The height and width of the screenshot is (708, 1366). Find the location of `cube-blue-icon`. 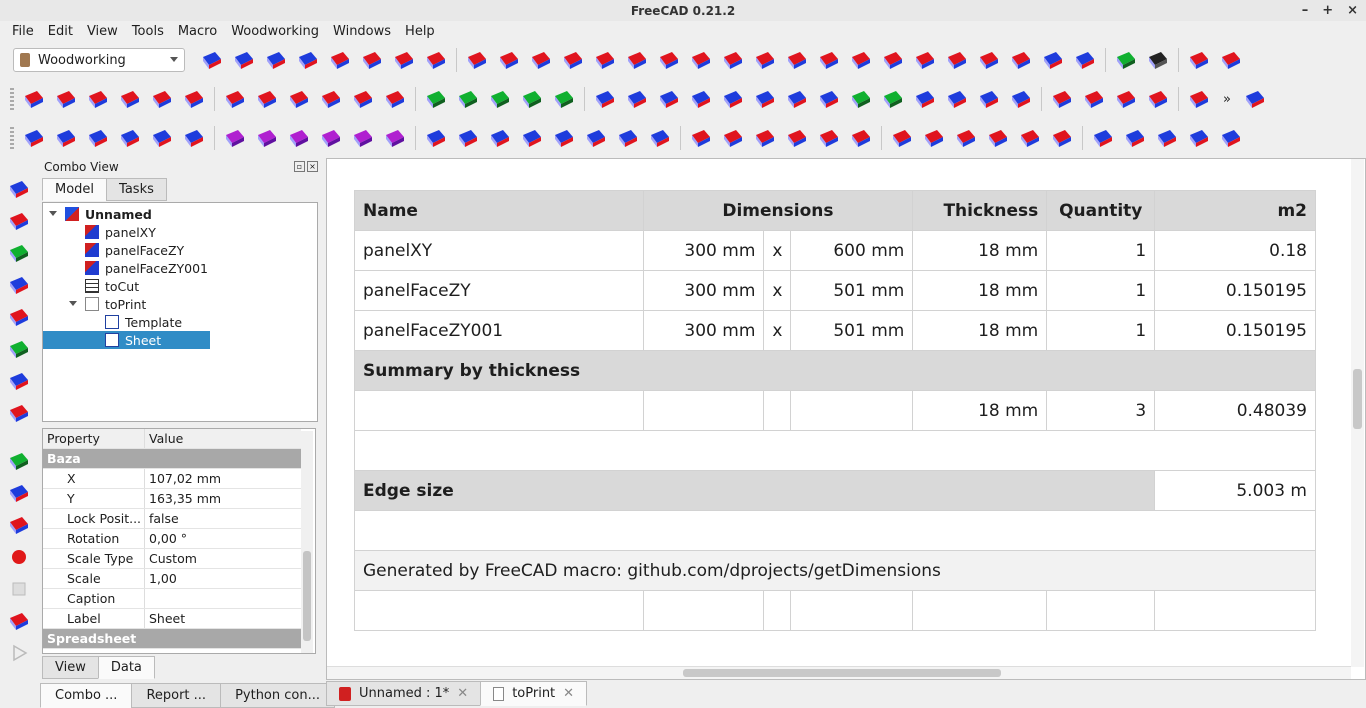

cube-blue-icon is located at coordinates (19, 349).